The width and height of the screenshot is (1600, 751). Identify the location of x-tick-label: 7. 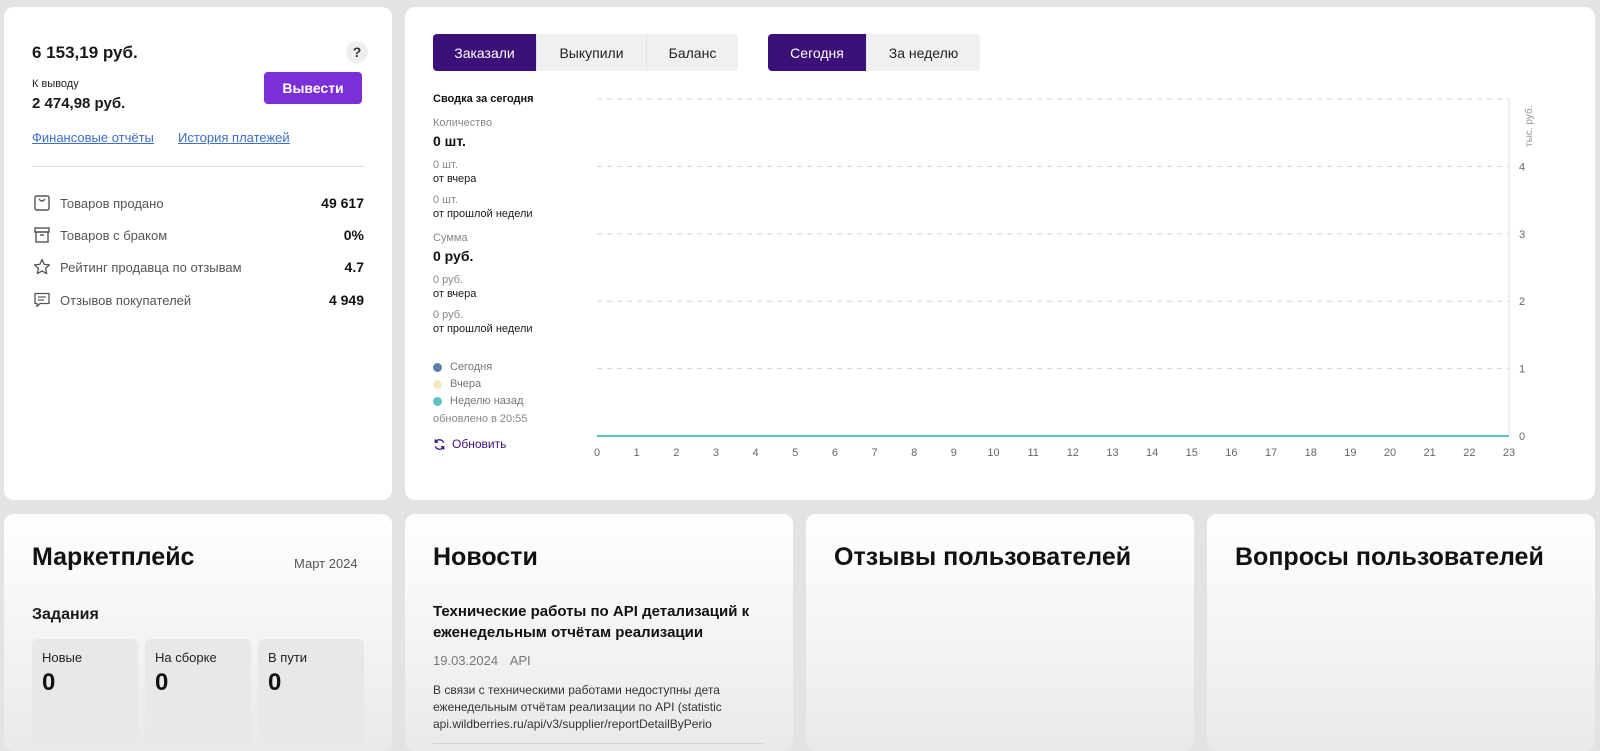
(875, 453).